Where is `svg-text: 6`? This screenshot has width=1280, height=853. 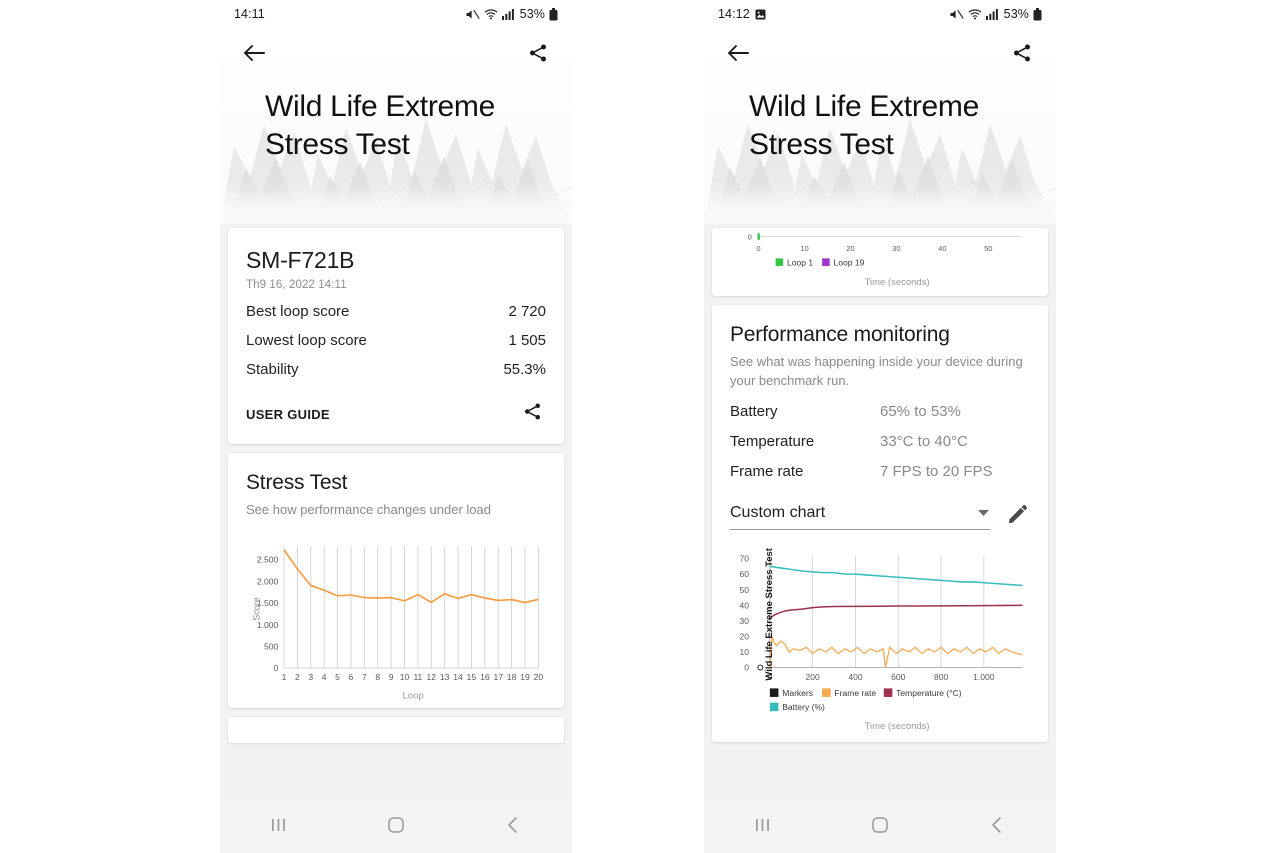
svg-text: 6 is located at coordinates (351, 677).